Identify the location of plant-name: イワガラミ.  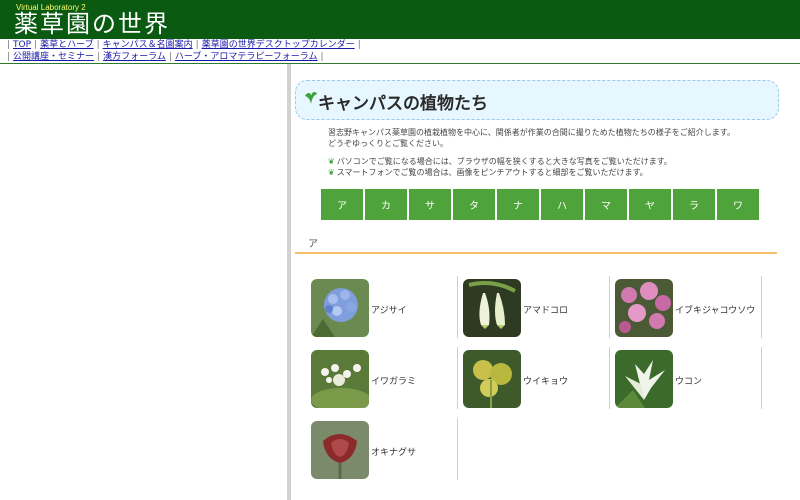
(394, 382).